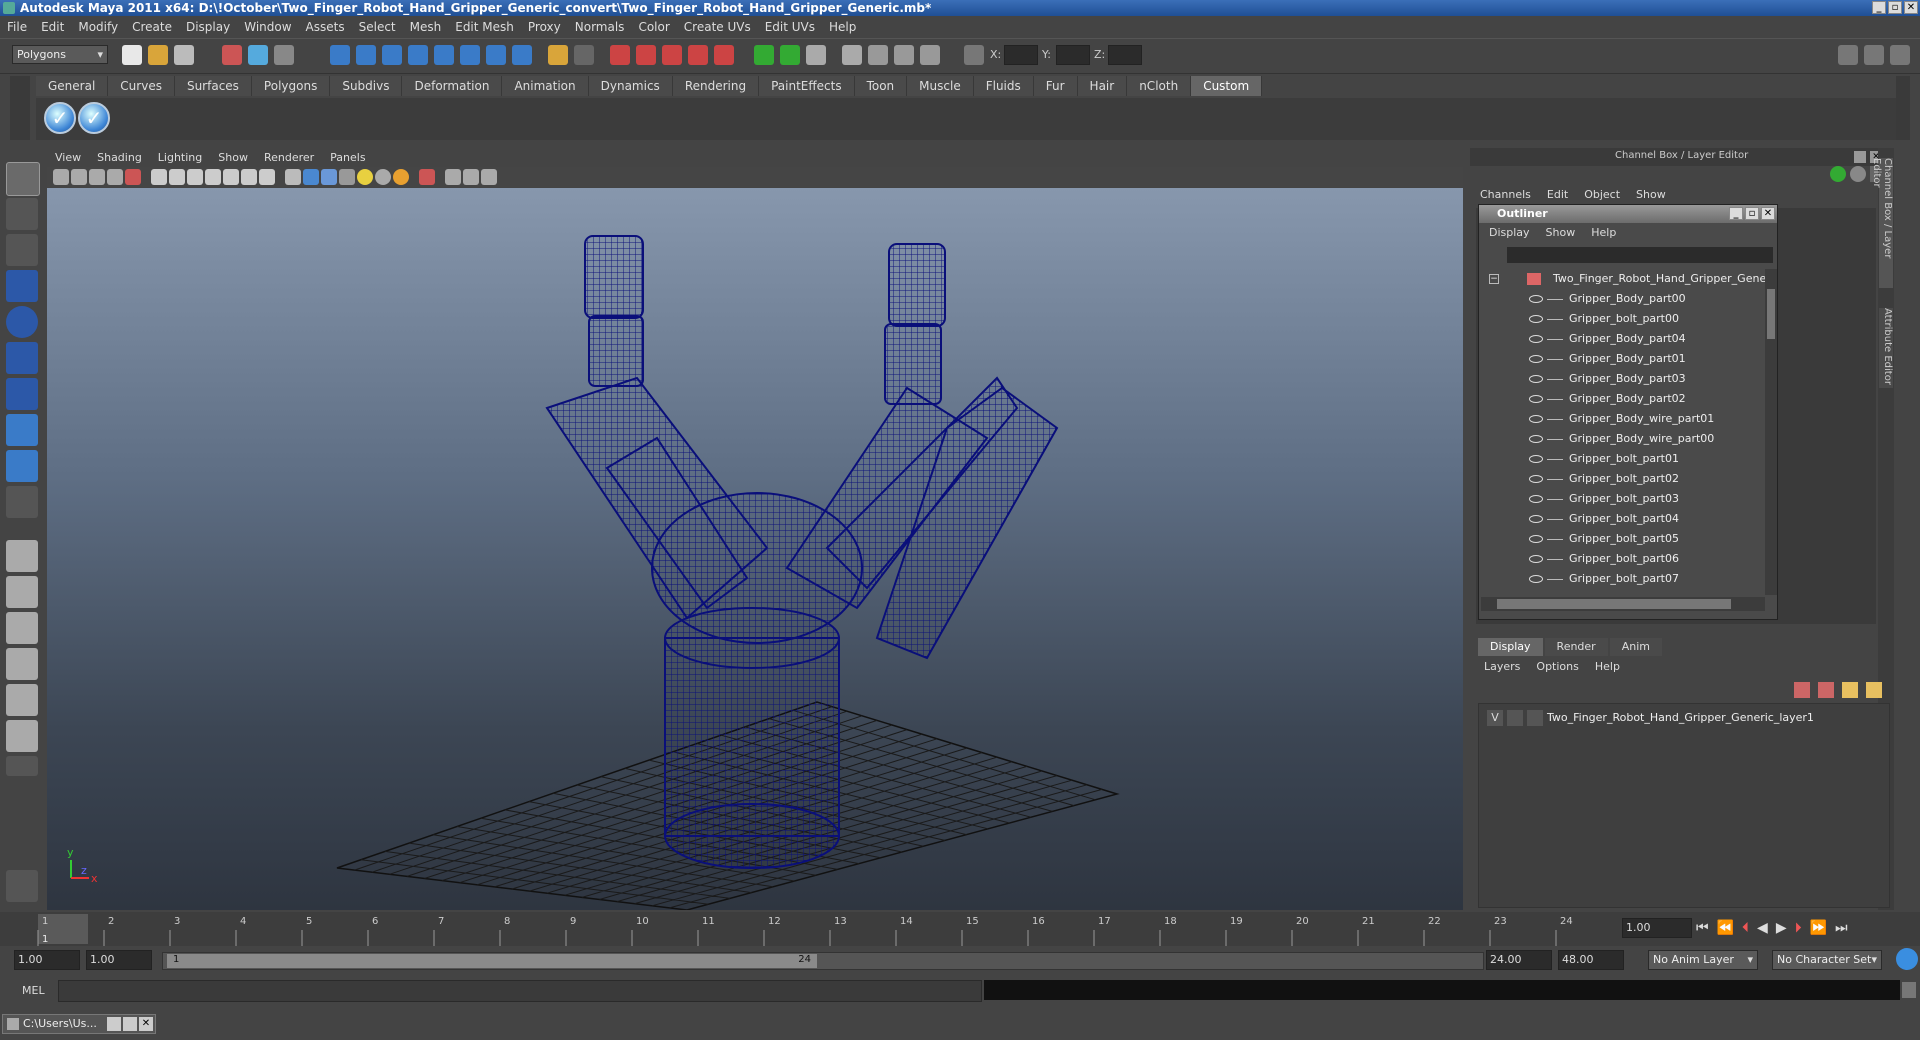 The width and height of the screenshot is (1920, 1040). I want to click on image-plane-icon, so click(115, 177).